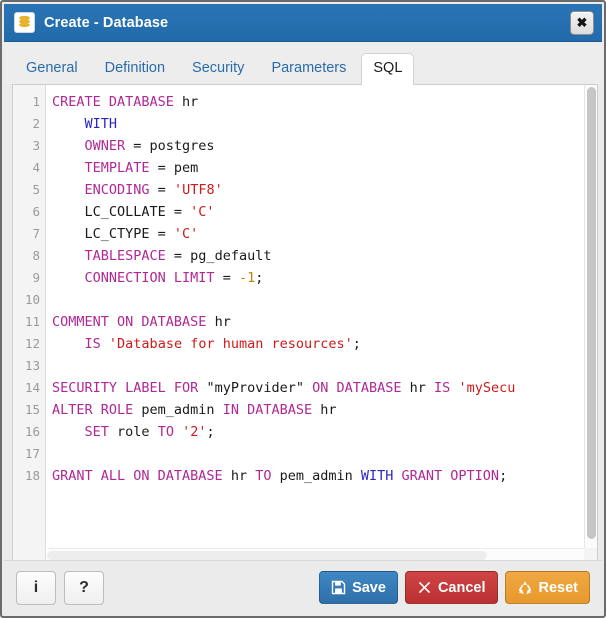 This screenshot has height=618, width=606. Describe the element at coordinates (125, 256) in the screenshot. I see `code-token: TABLESPACE` at that location.